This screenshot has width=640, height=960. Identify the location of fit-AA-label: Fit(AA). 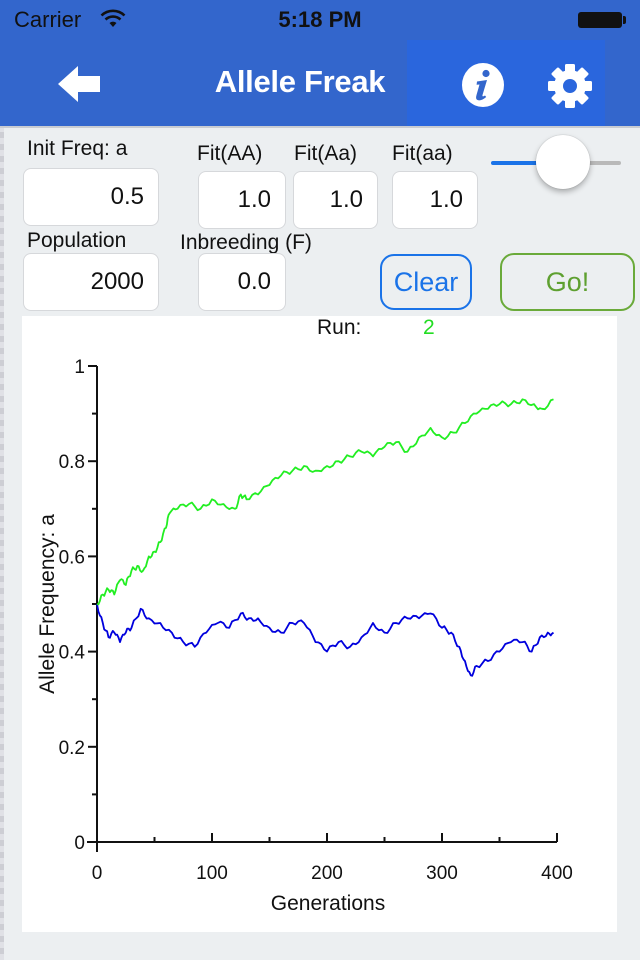
(230, 153).